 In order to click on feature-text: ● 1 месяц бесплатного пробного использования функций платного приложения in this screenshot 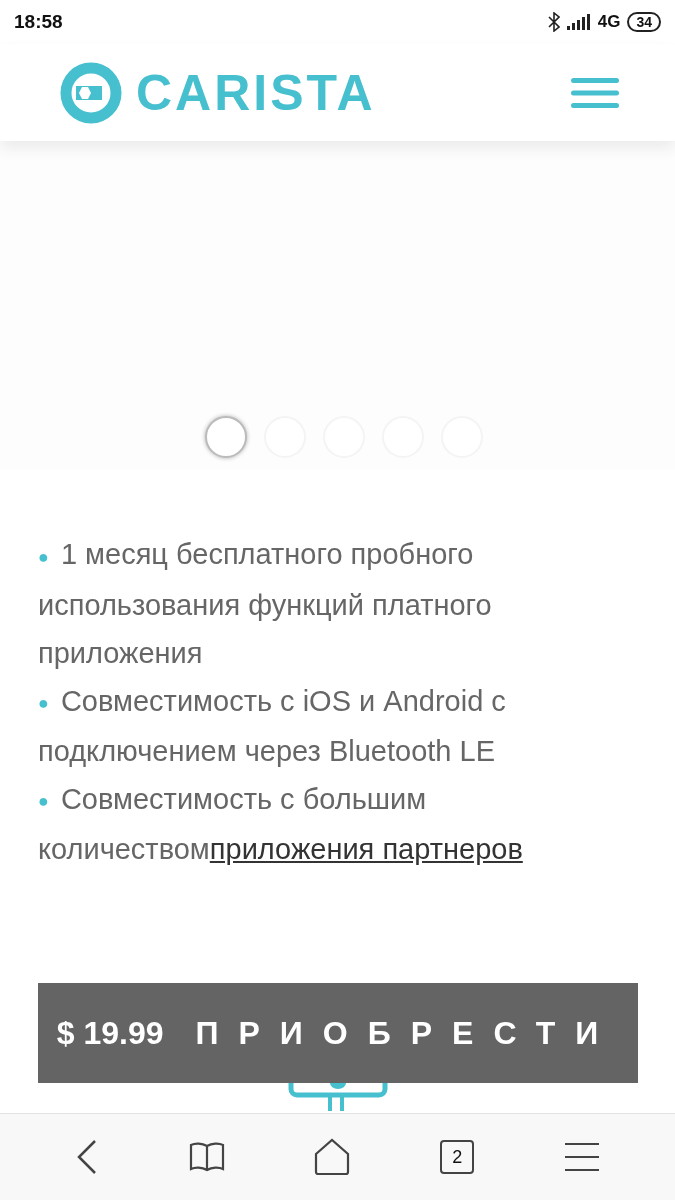, I will do `click(265, 604)`.